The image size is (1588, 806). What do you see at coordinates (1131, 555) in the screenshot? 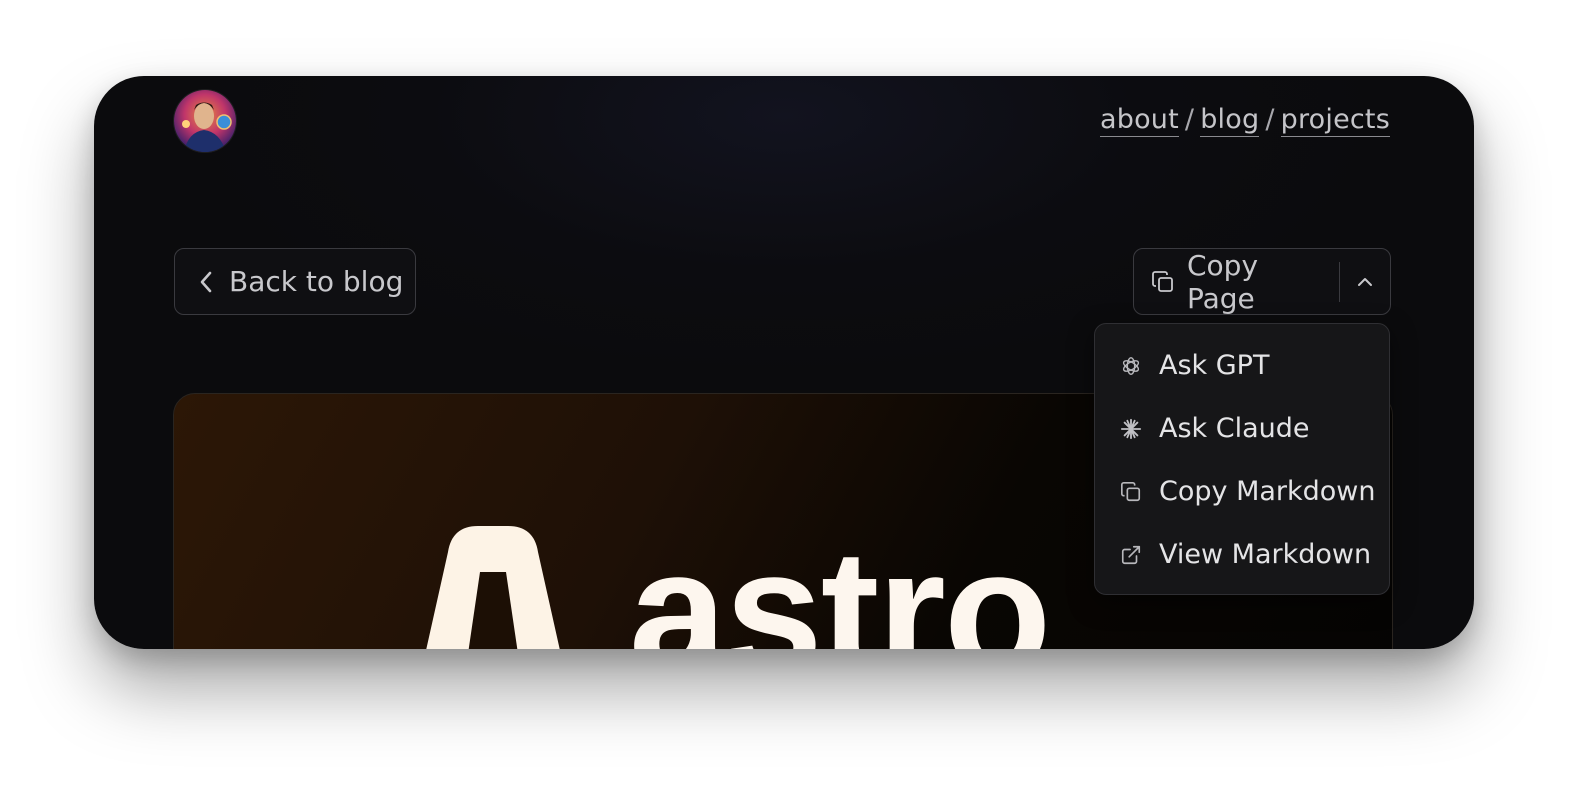
I see `external-link-icon` at bounding box center [1131, 555].